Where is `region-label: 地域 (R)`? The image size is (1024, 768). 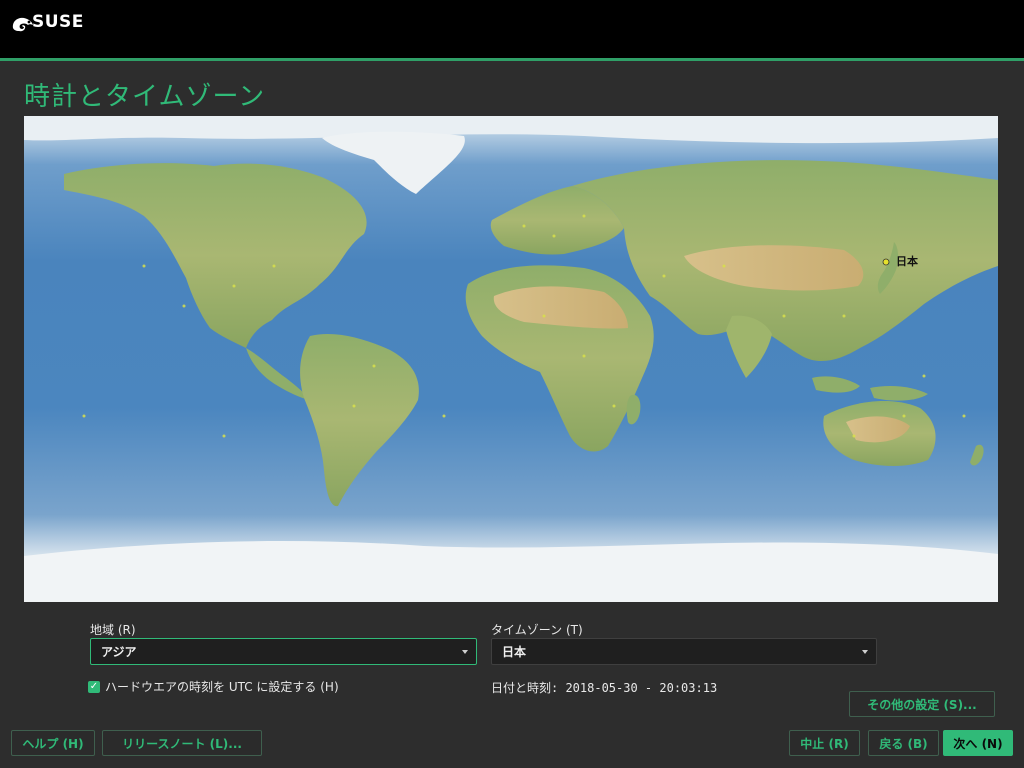
region-label: 地域 (R) is located at coordinates (113, 630).